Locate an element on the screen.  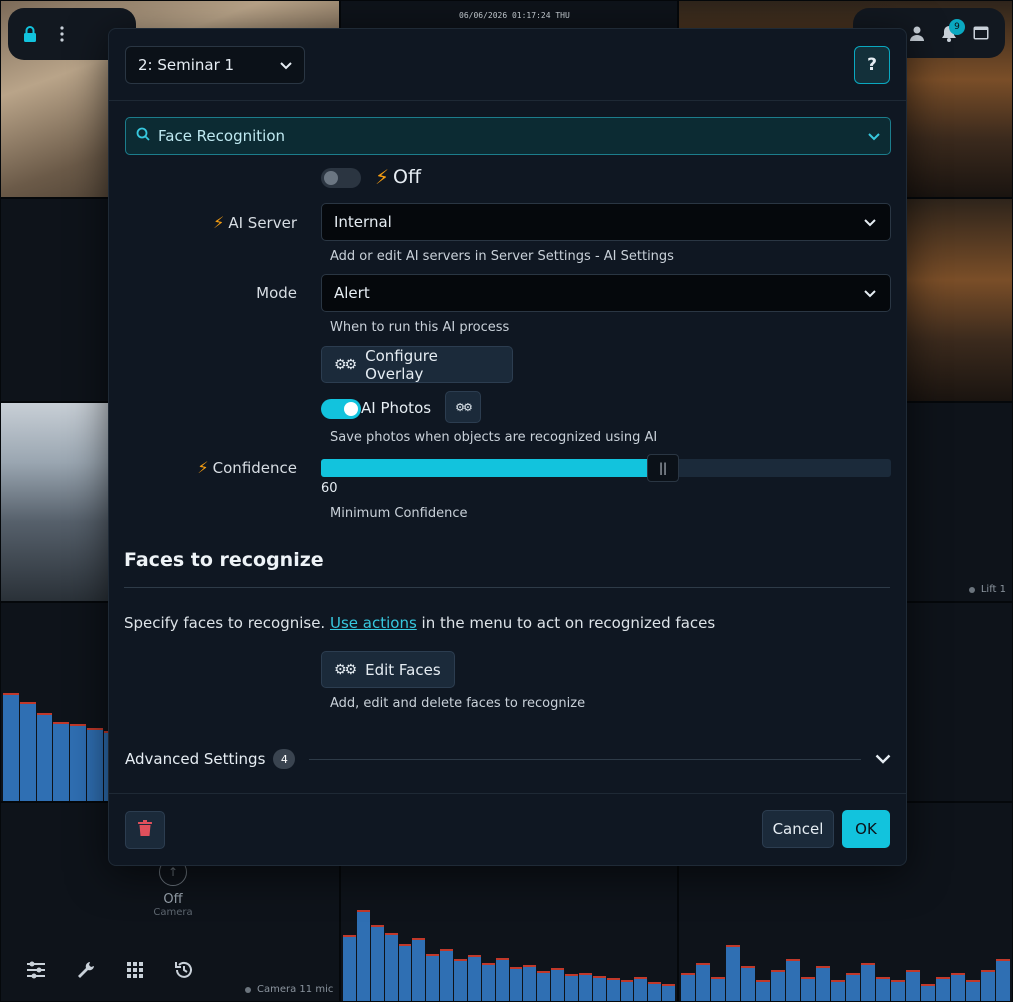
delete-button is located at coordinates (145, 830).